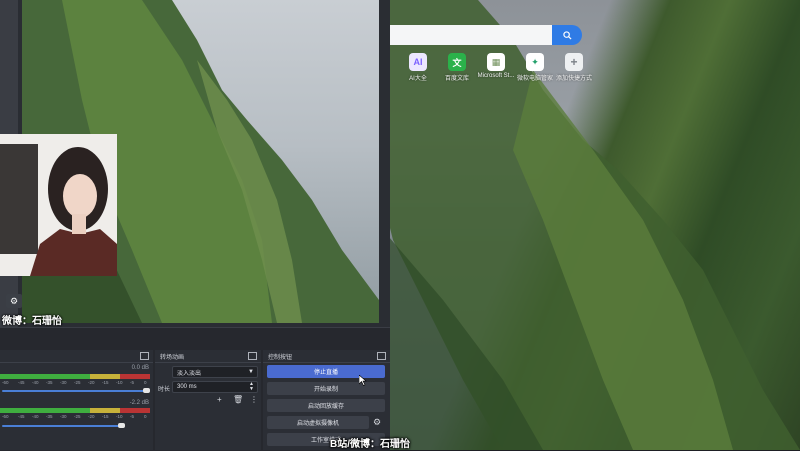 Image resolution: width=800 pixels, height=451 pixels. Describe the element at coordinates (164, 390) in the screenshot. I see `duration-label: 时长` at that location.